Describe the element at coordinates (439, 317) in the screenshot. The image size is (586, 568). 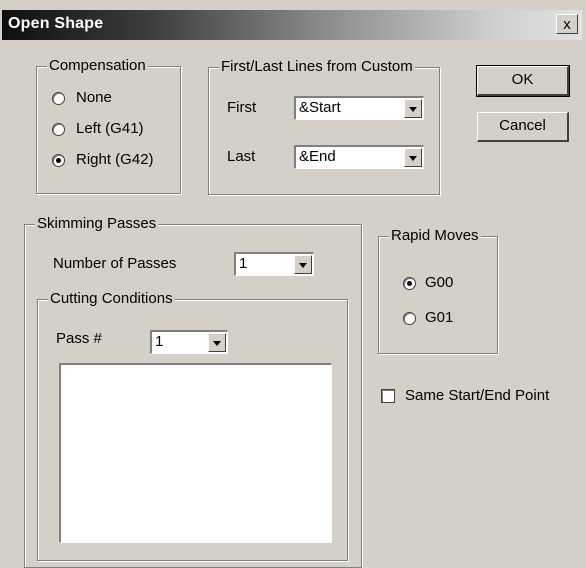
I see `rapid-g01-label: G01` at that location.